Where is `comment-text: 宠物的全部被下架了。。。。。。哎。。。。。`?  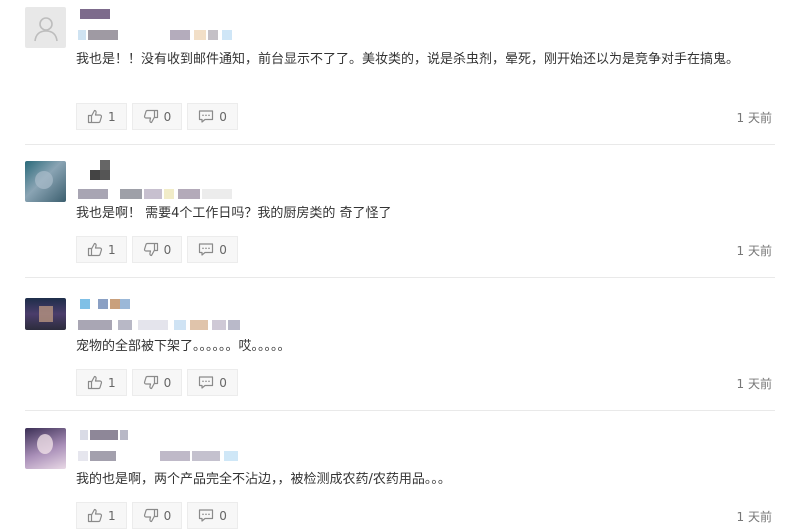 comment-text: 宠物的全部被下架了。。。。。。哎。。。。。 is located at coordinates (183, 346).